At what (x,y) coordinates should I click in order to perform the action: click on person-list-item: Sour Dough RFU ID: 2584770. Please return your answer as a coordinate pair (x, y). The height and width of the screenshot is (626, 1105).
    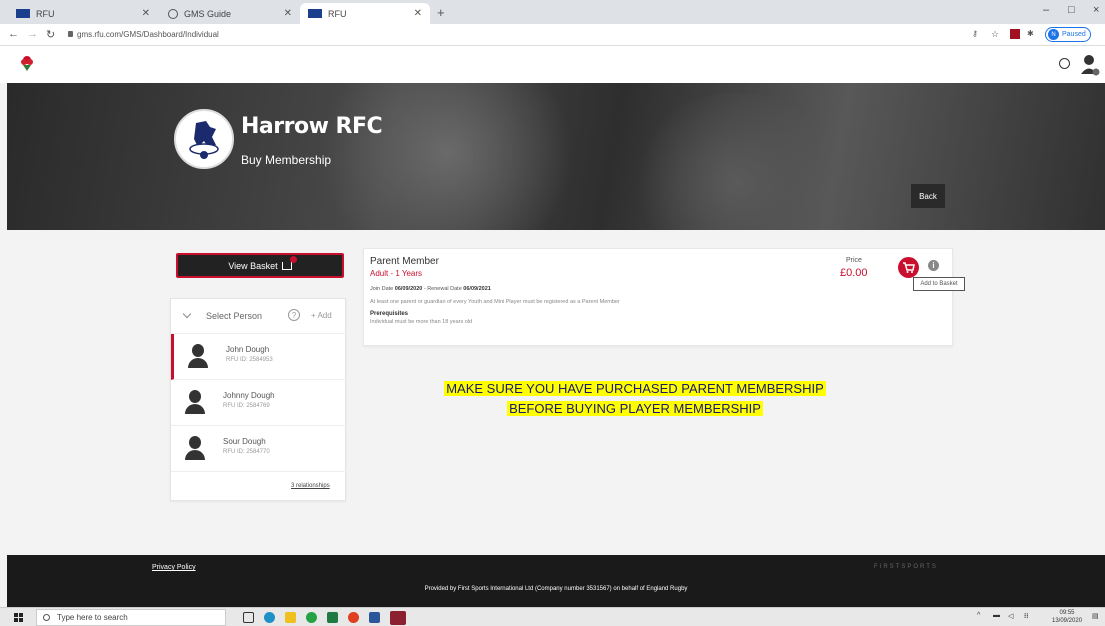
    Looking at the image, I should click on (259, 449).